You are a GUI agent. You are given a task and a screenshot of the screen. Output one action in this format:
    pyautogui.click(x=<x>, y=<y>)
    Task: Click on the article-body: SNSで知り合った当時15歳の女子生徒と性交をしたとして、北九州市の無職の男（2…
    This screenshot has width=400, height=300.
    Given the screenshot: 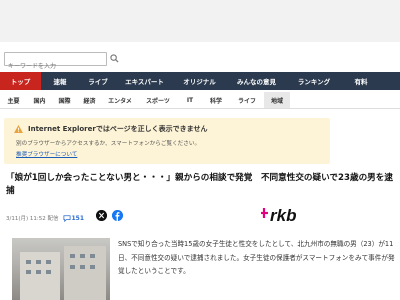 What is the action you would take?
    pyautogui.click(x=256, y=257)
    